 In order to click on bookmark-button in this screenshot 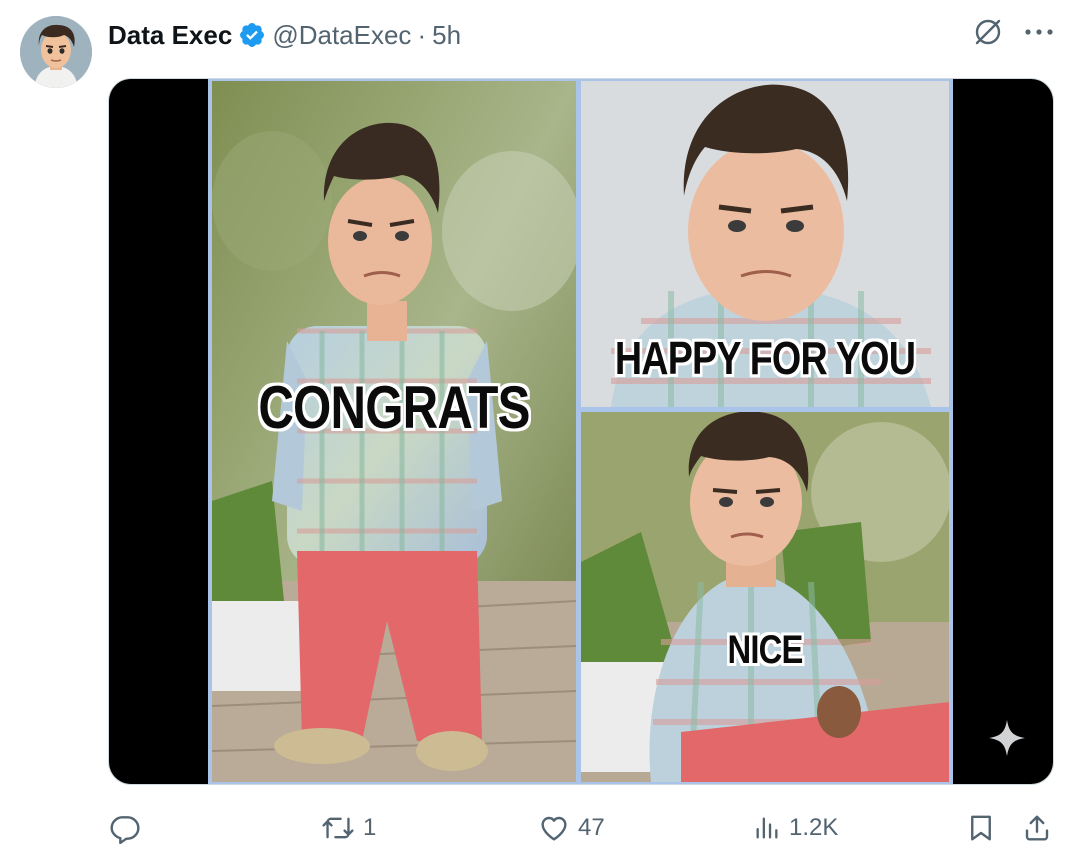, I will do `click(981, 828)`.